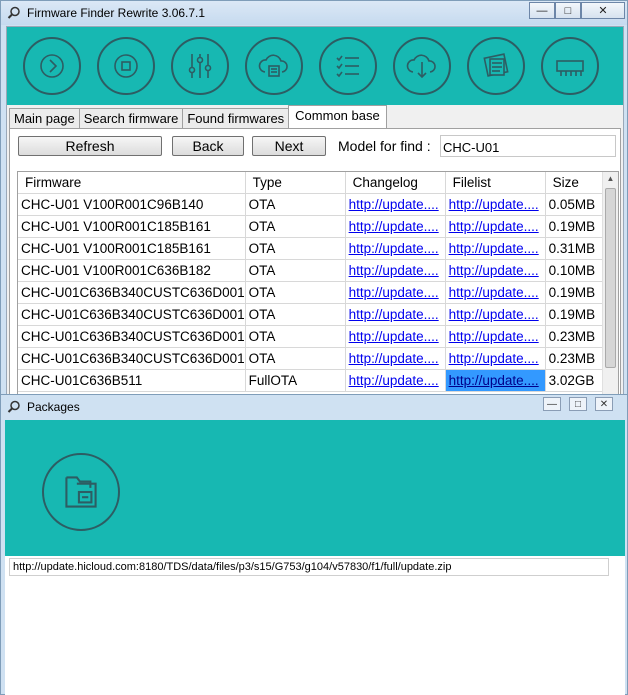 The height and width of the screenshot is (695, 628). I want to click on table-scrollbar: ▲, so click(610, 284).